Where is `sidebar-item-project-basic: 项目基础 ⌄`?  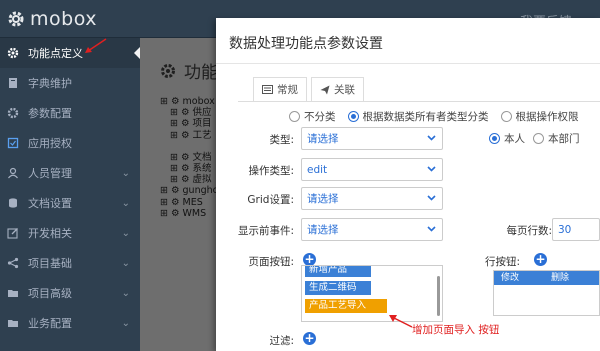 sidebar-item-project-basic: 项目基础 ⌄ is located at coordinates (70, 263).